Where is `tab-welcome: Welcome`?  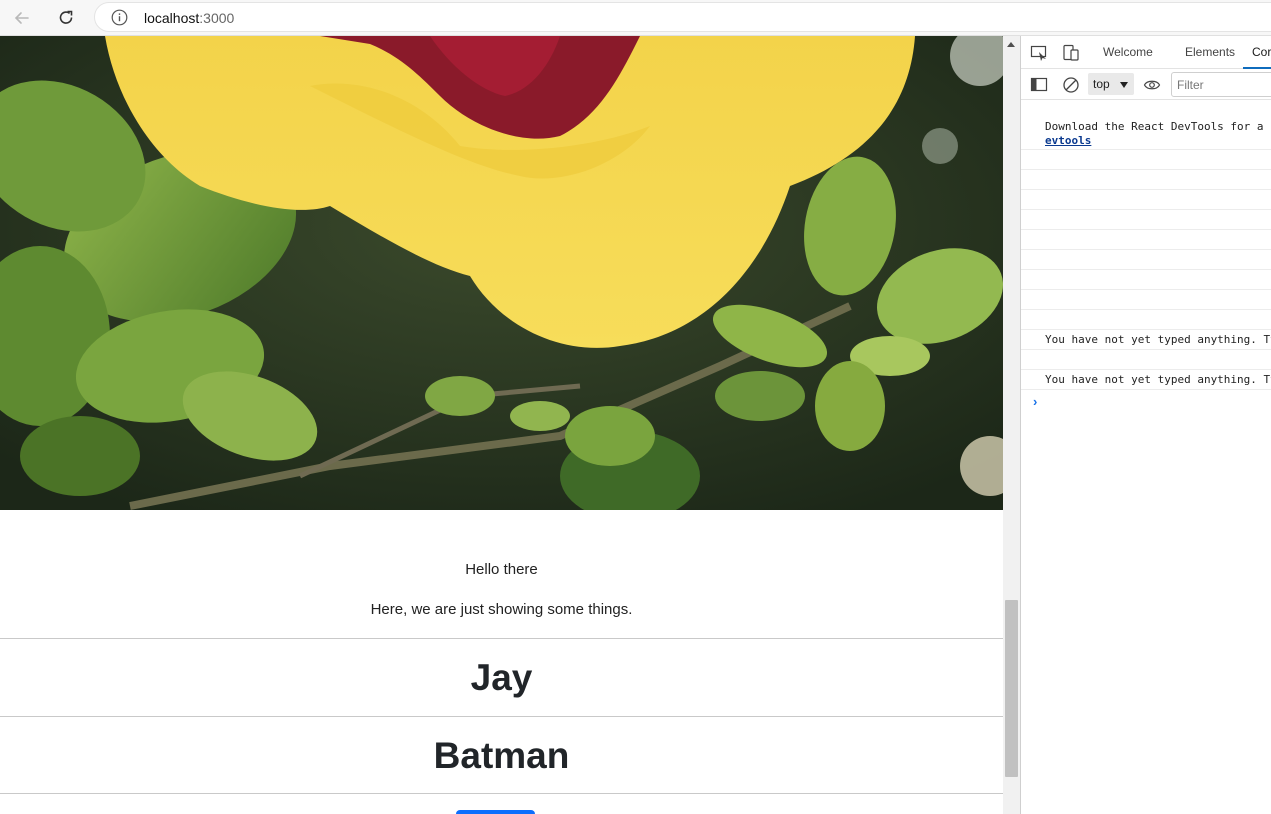
tab-welcome: Welcome is located at coordinates (1128, 52).